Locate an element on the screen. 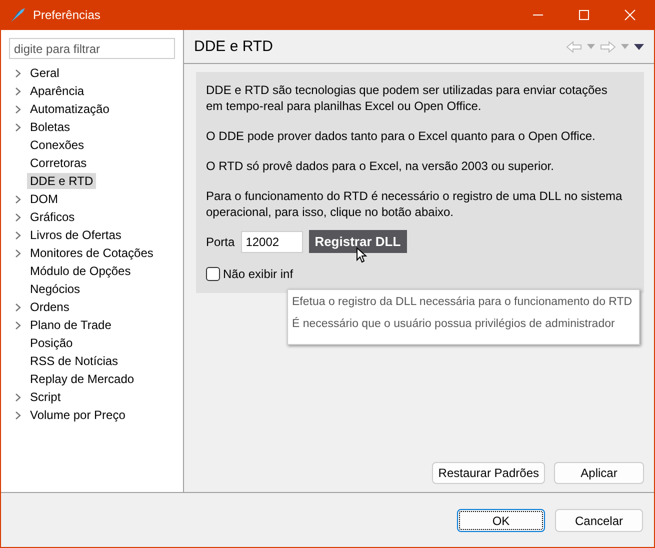 The width and height of the screenshot is (655, 548). tree-item: Gráficos is located at coordinates (52, 217).